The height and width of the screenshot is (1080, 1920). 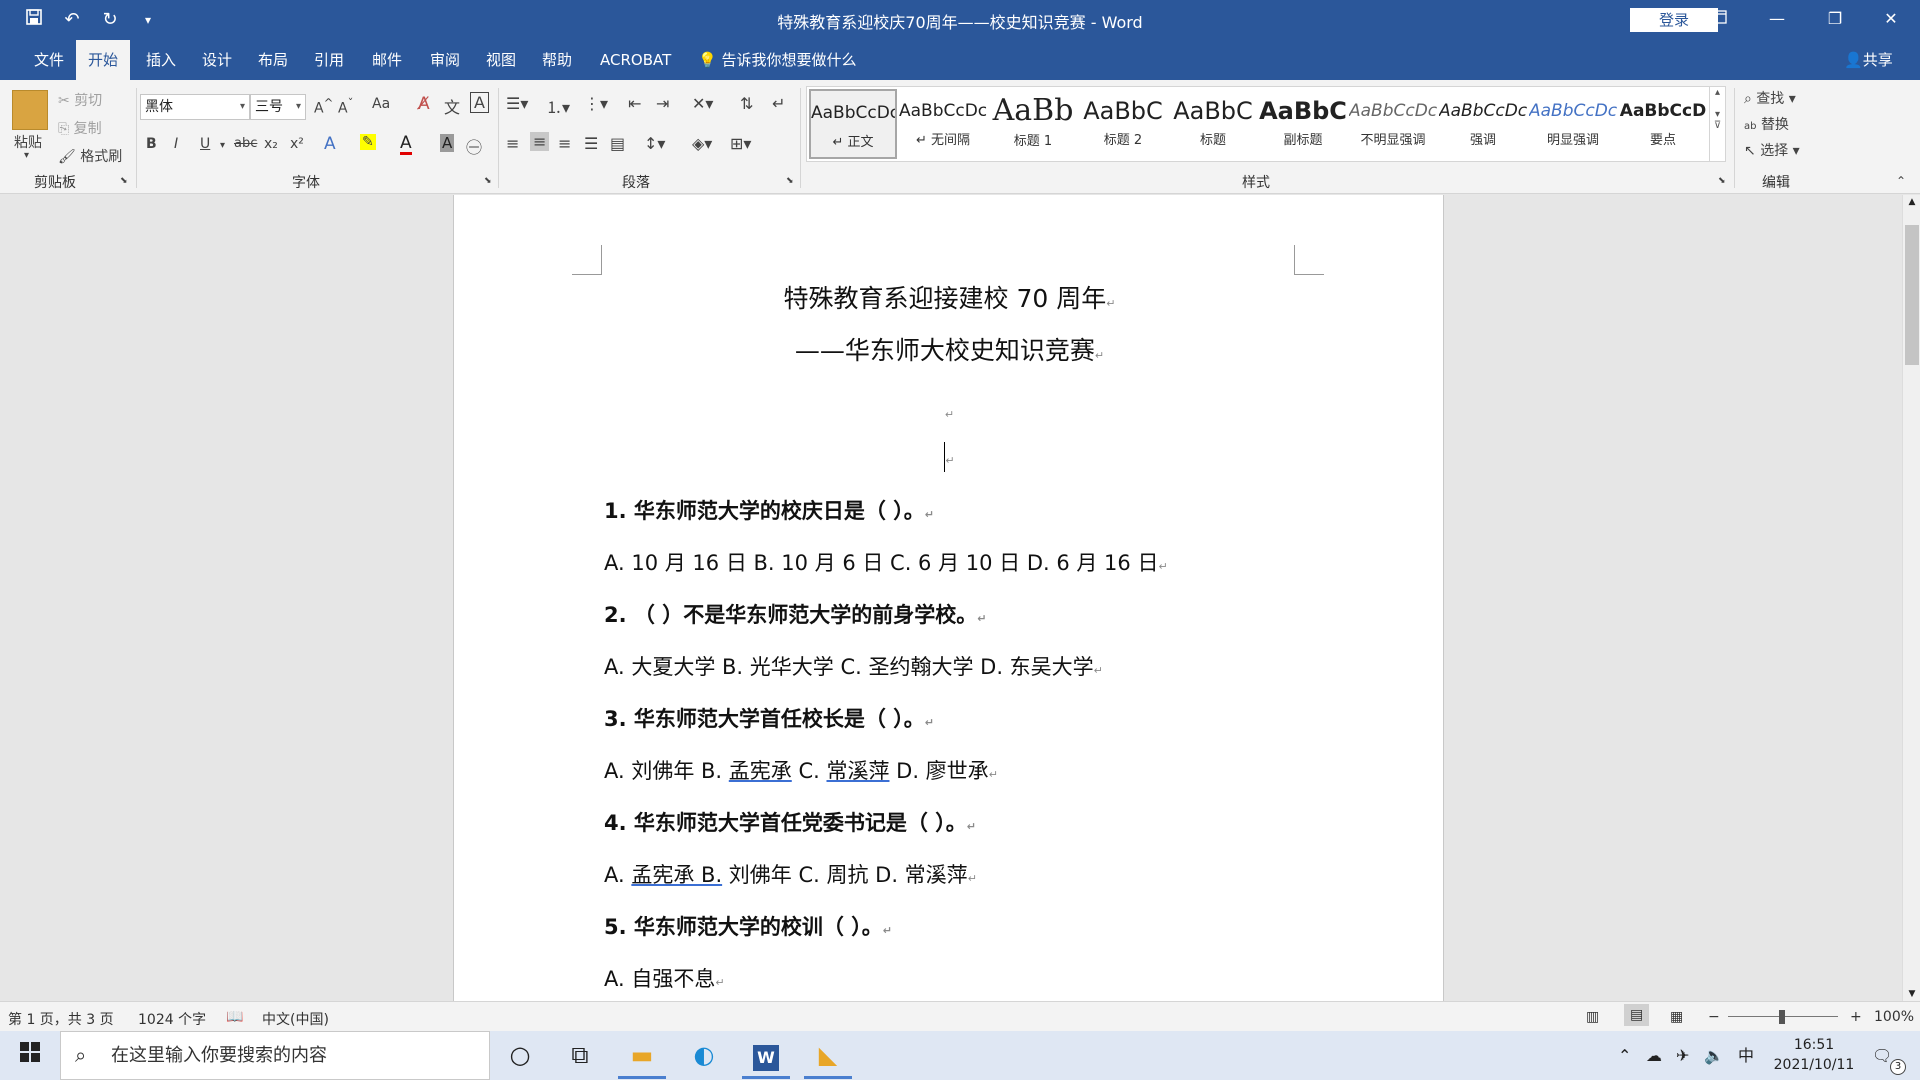 What do you see at coordinates (1868, 60) in the screenshot?
I see `share-button: 👤共享` at bounding box center [1868, 60].